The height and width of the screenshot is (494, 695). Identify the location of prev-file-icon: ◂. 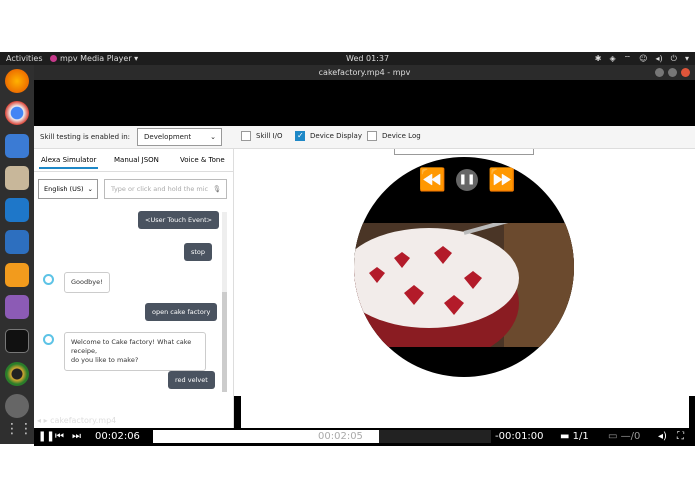
(39, 420).